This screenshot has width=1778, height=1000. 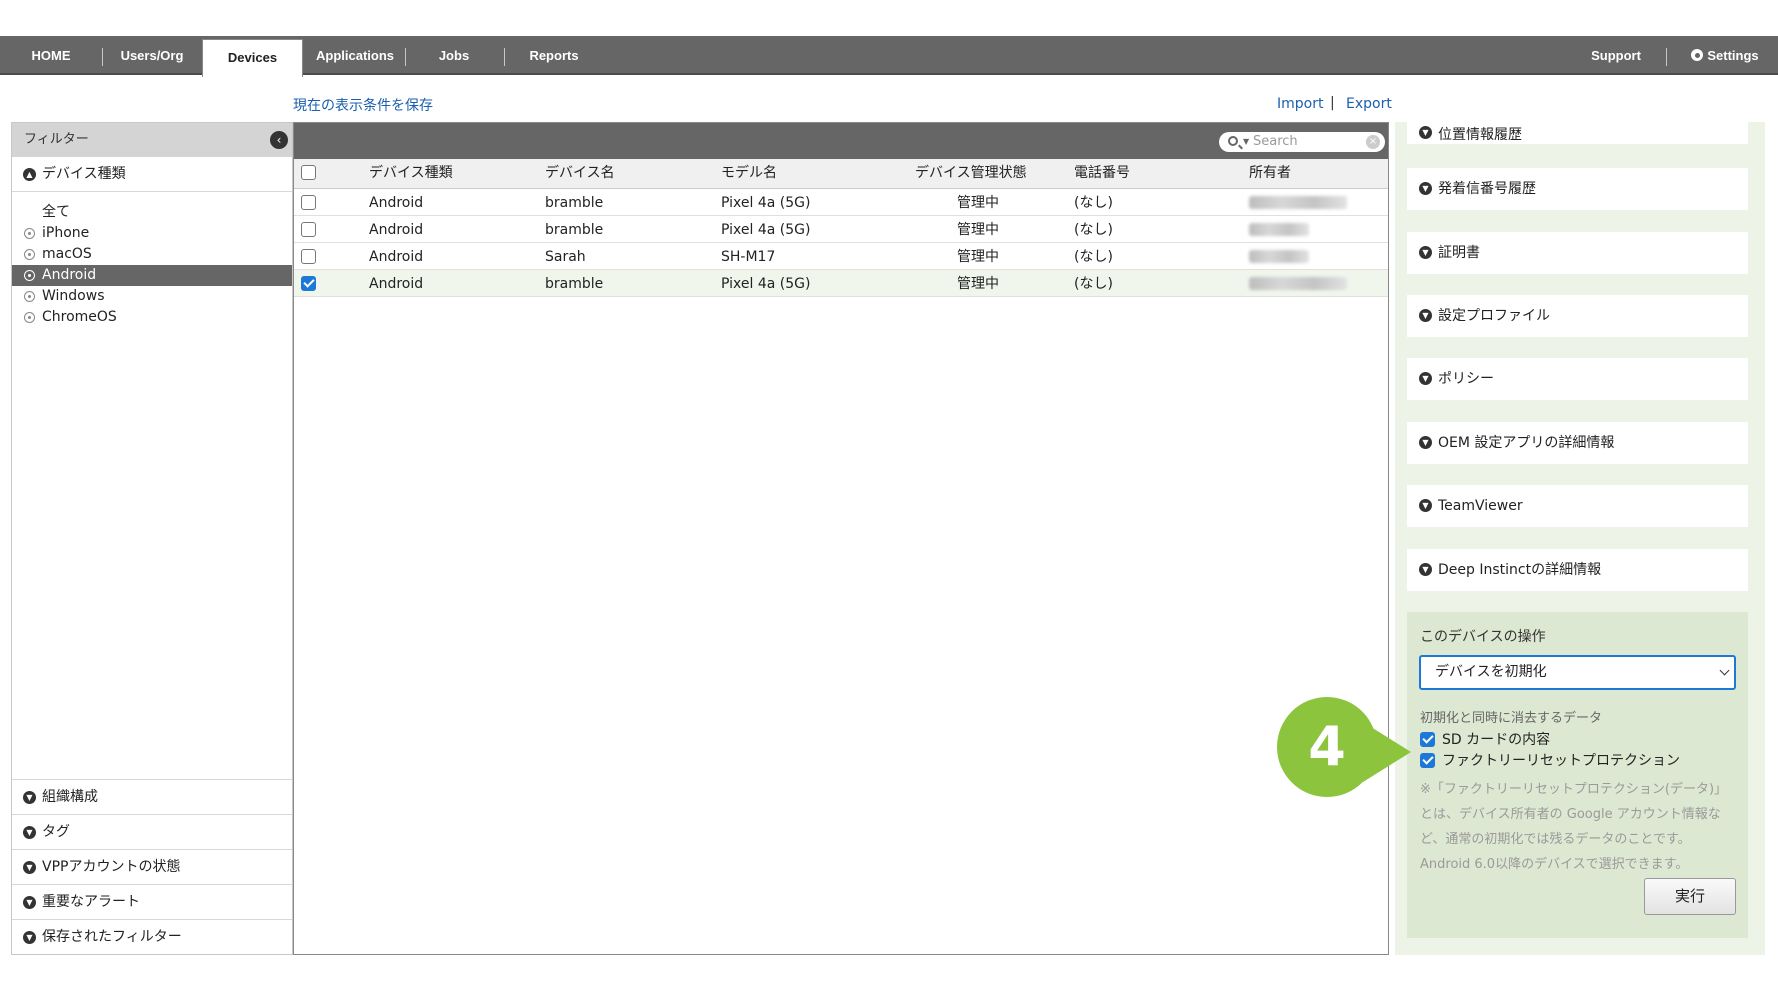 I want to click on import-link: Import, so click(x=1300, y=104).